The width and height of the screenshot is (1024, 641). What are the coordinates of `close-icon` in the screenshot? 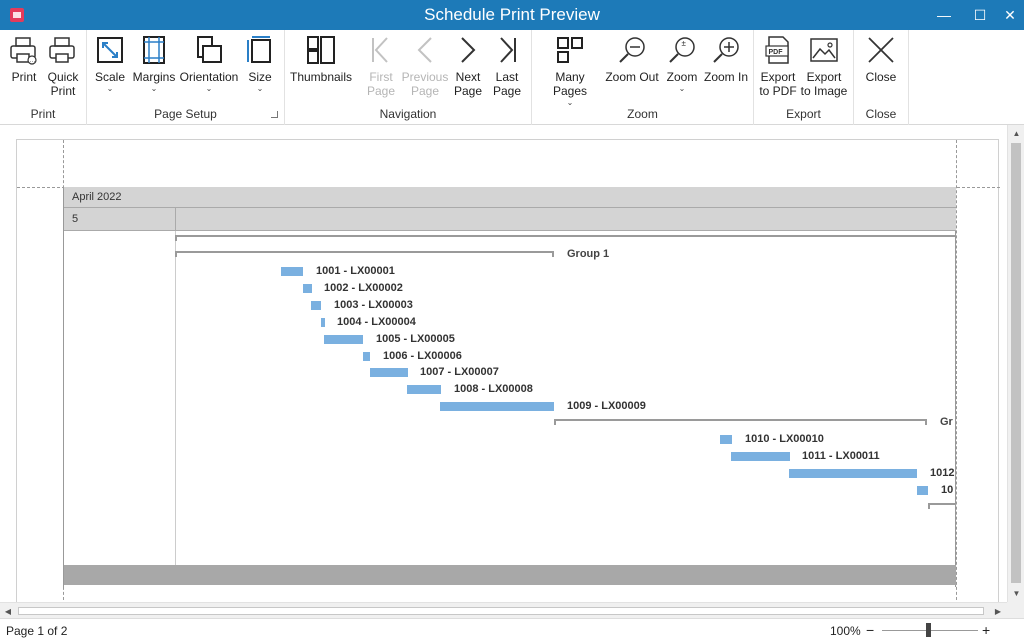 It's located at (881, 50).